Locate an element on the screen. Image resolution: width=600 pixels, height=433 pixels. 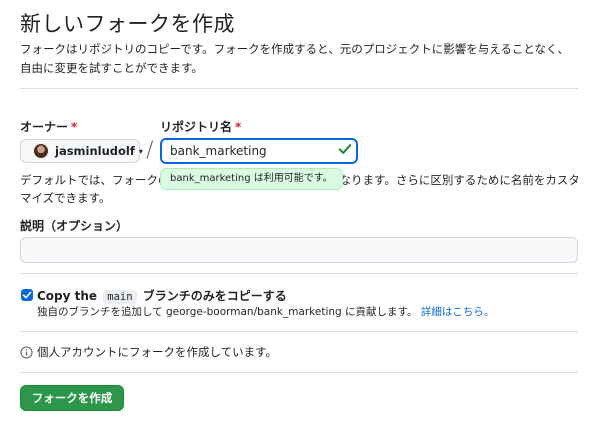
copy-main-label: Copy the main ブランチのみをコピーする is located at coordinates (162, 295).